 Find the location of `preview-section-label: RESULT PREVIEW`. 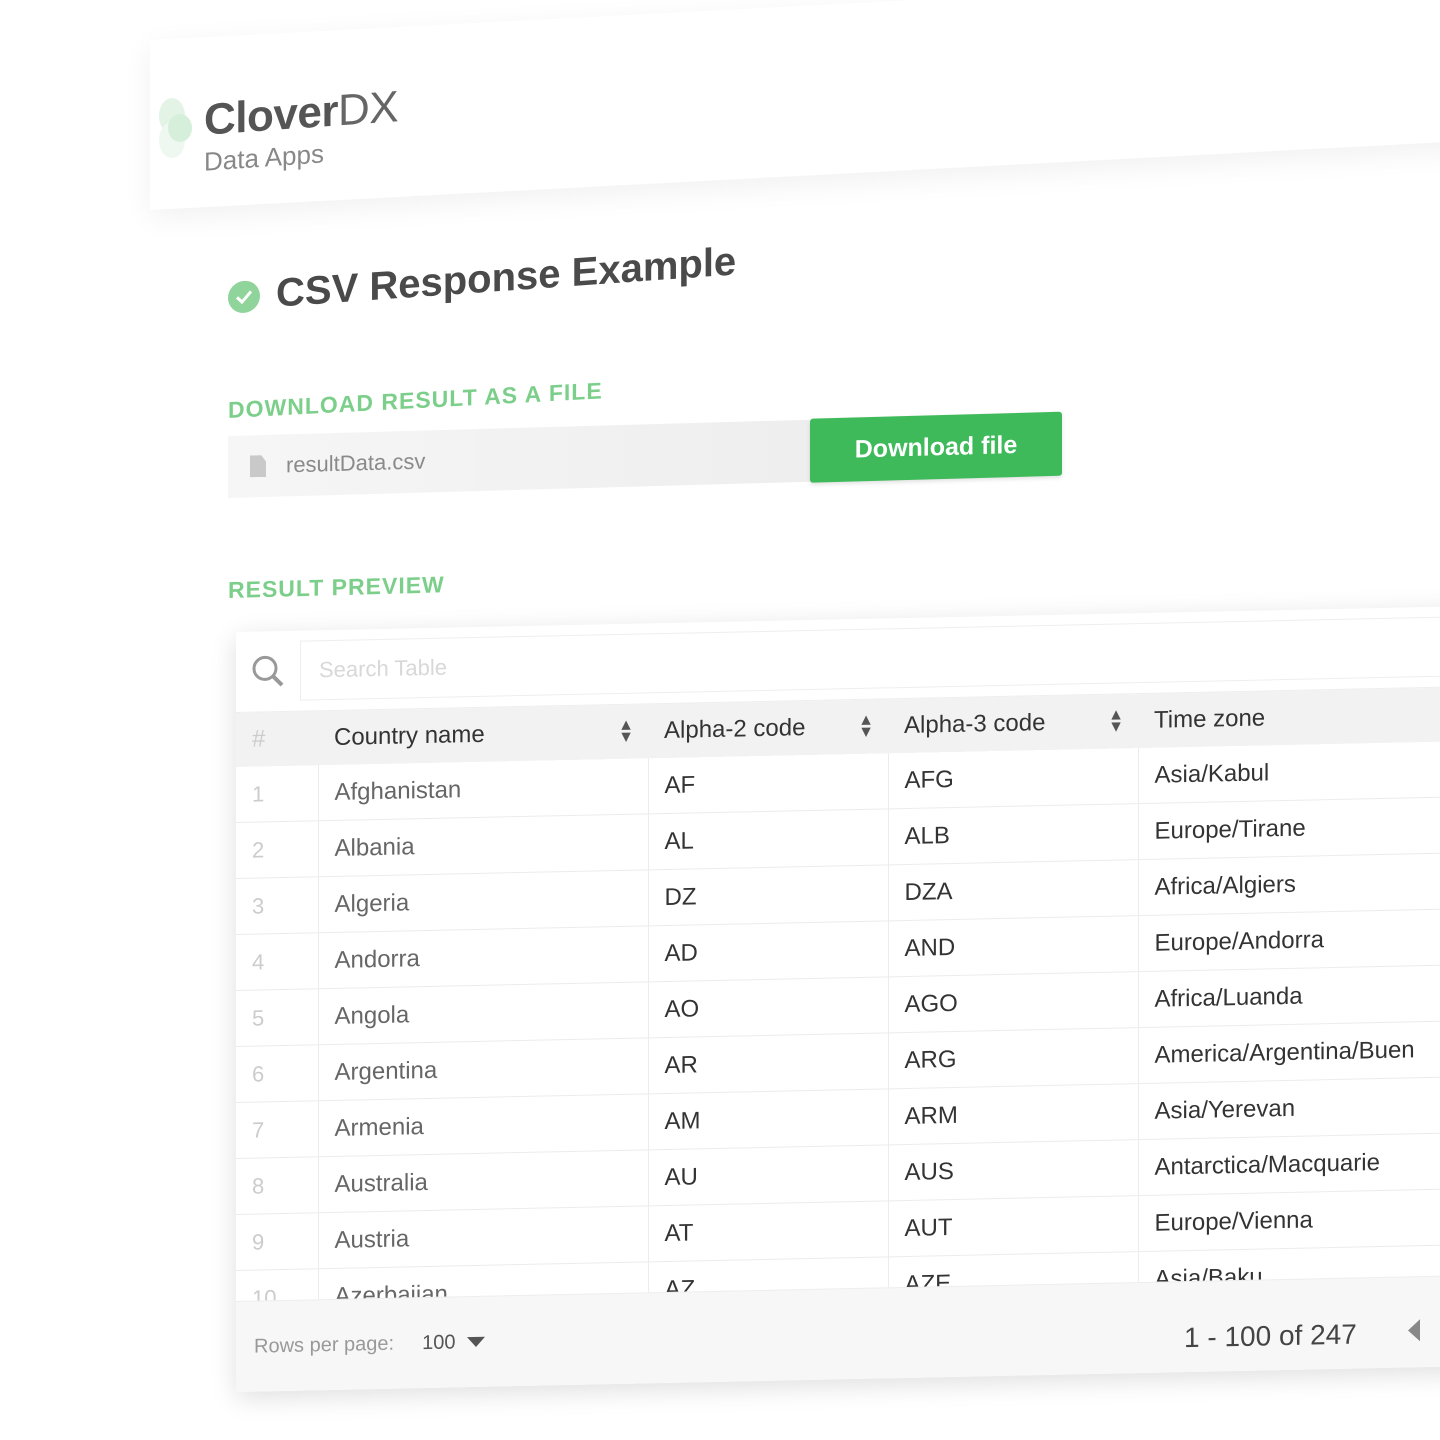

preview-section-label: RESULT PREVIEW is located at coordinates (336, 587).